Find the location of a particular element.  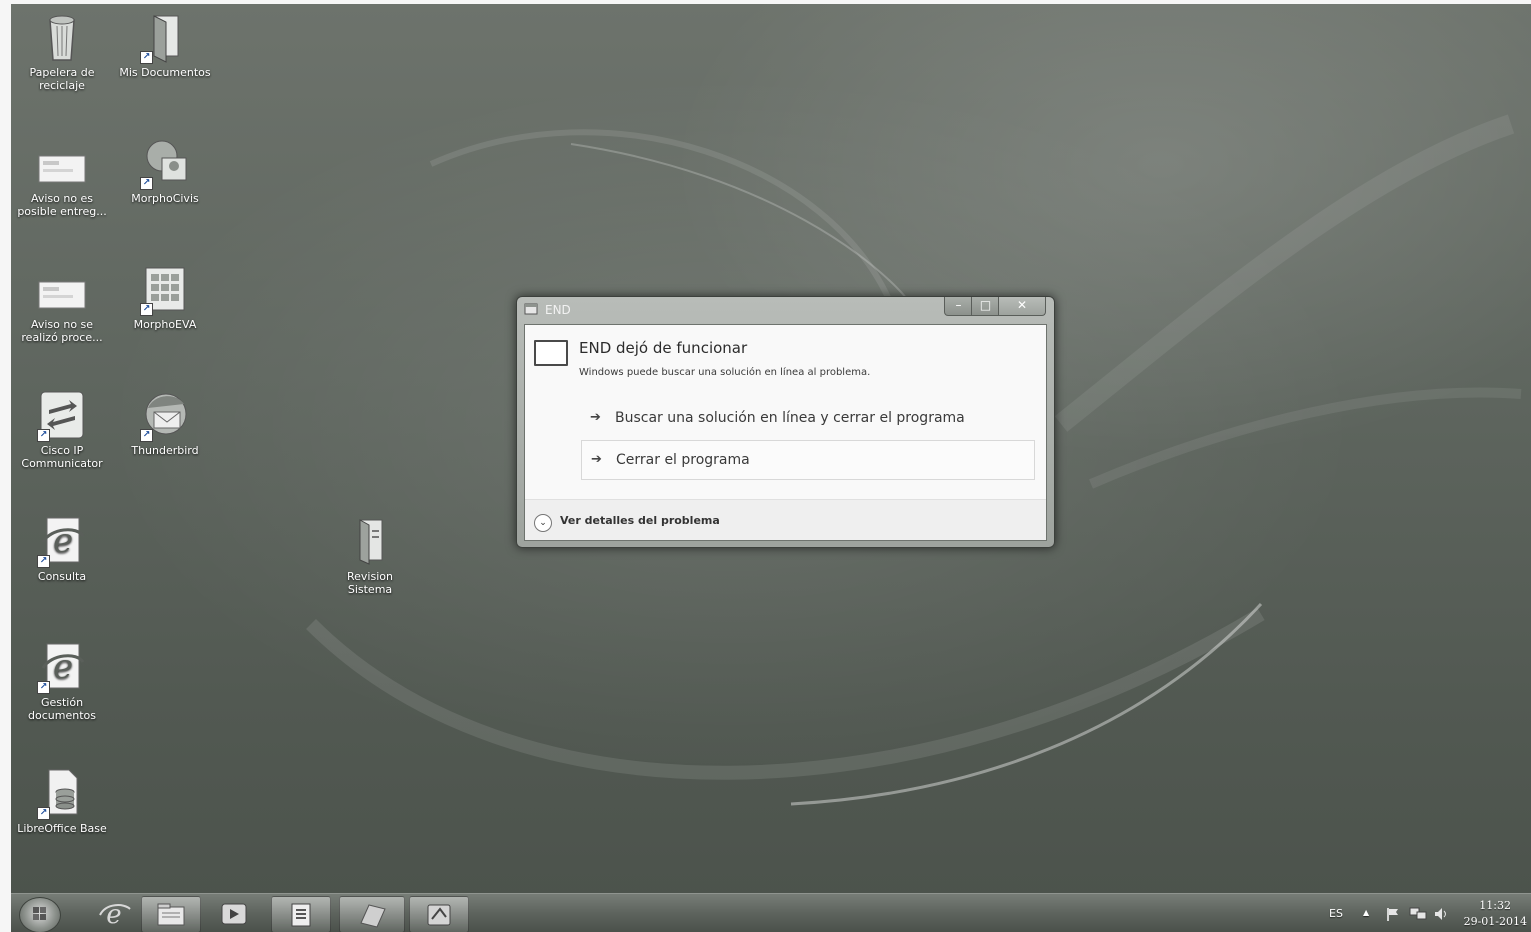

desktop-icon-label: Cisco IP Communicator is located at coordinates (62, 457).